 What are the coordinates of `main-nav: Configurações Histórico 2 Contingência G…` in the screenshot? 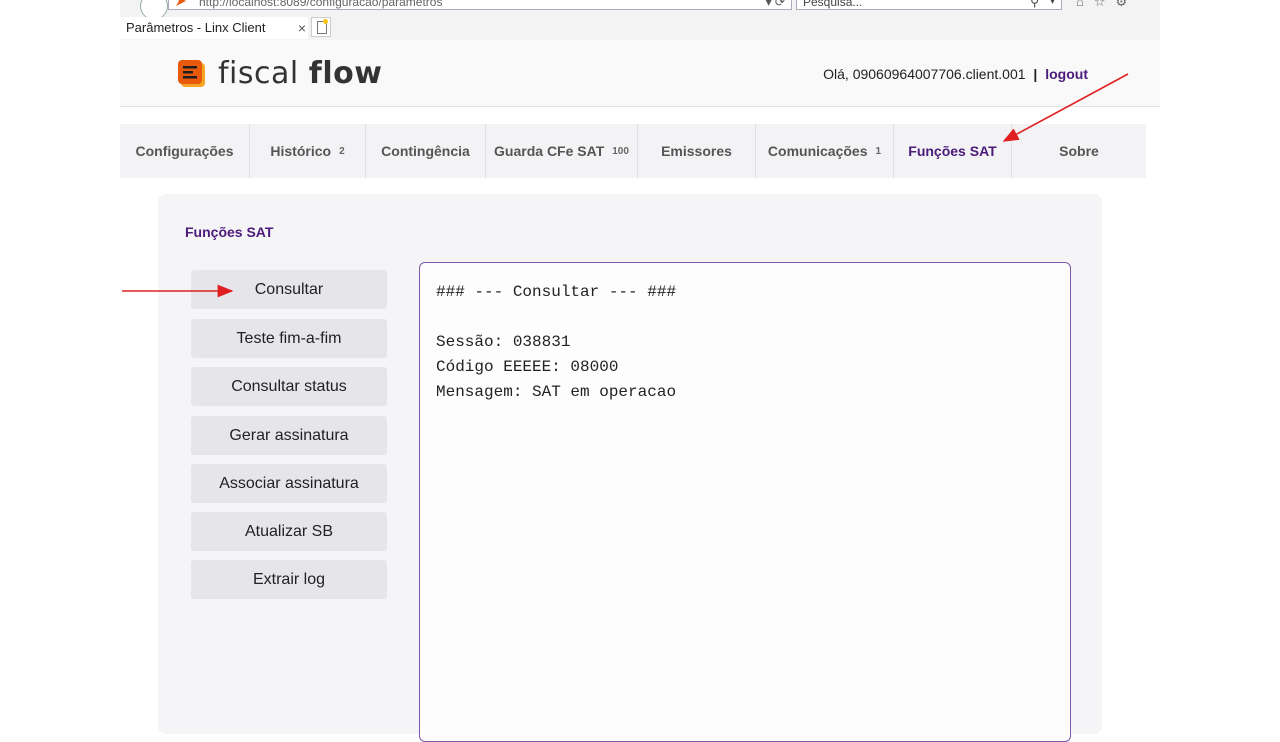 It's located at (633, 151).